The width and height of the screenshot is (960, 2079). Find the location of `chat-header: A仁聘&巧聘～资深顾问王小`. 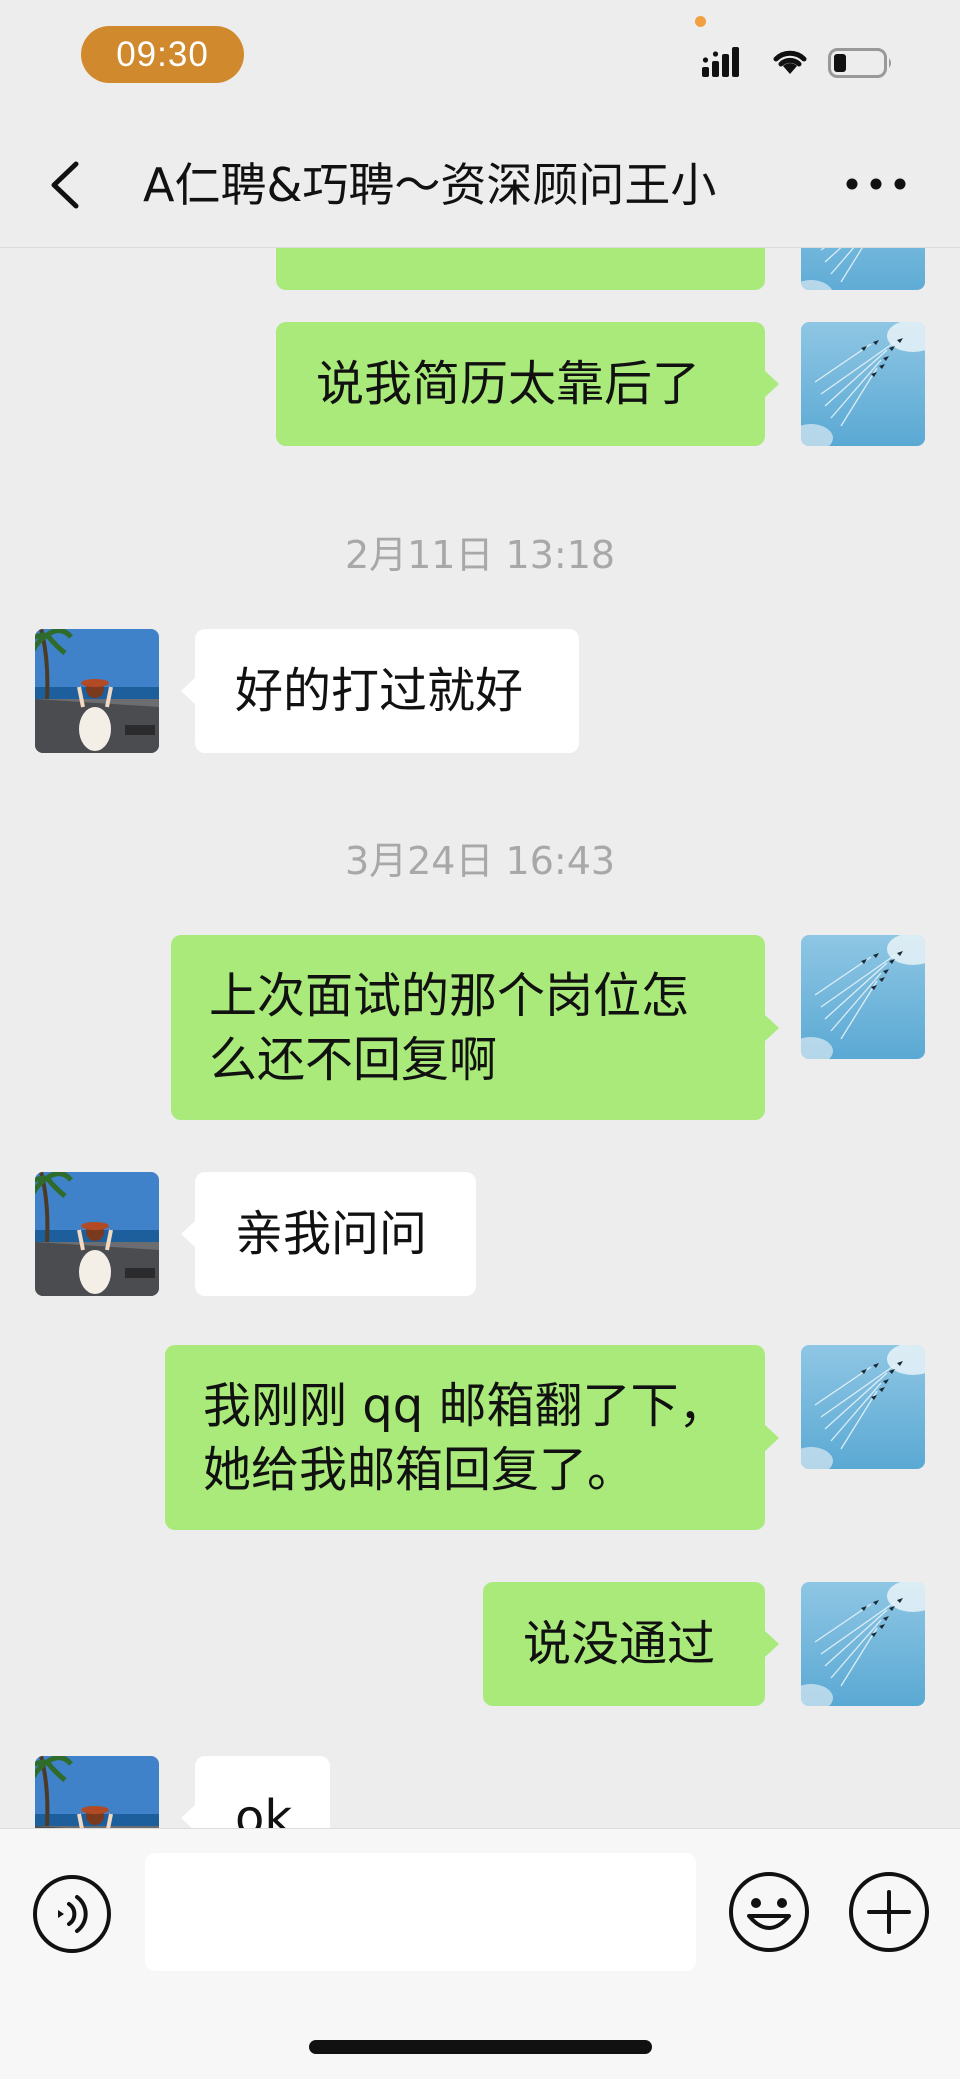

chat-header: A仁聘&巧聘～资深顾问王小 is located at coordinates (480, 179).